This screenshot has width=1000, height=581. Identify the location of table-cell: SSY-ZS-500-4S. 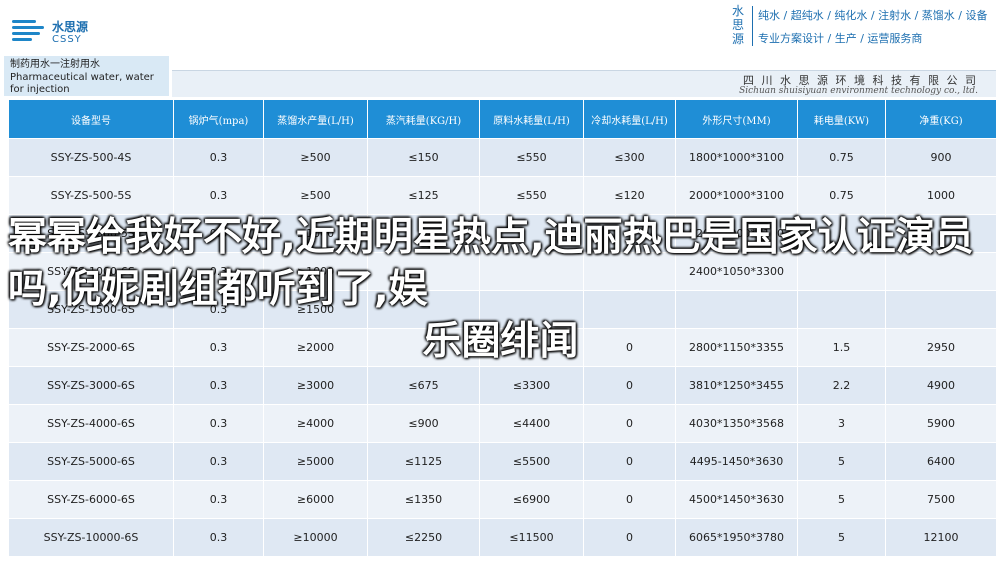
(91, 157).